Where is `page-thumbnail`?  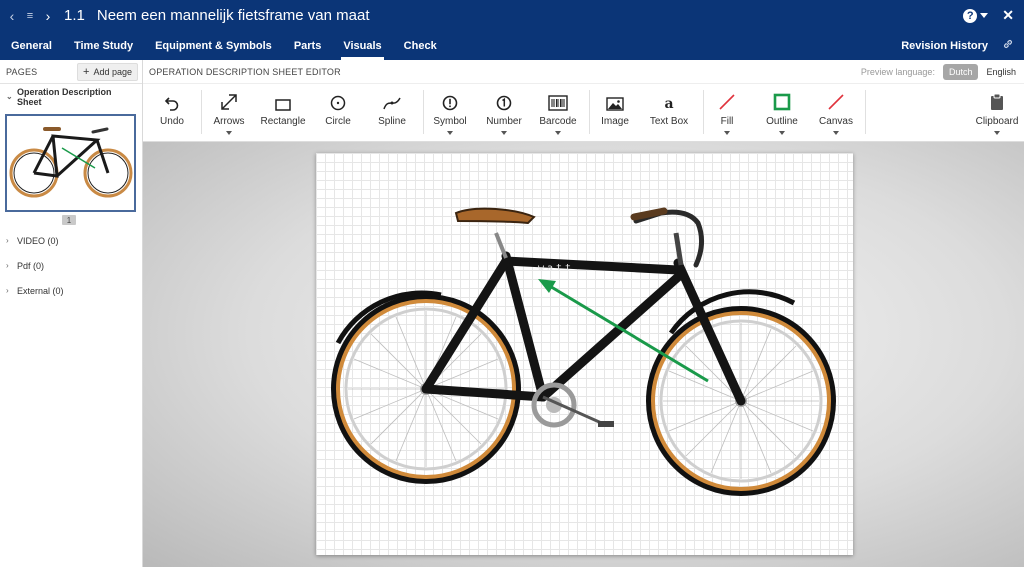 page-thumbnail is located at coordinates (70, 163).